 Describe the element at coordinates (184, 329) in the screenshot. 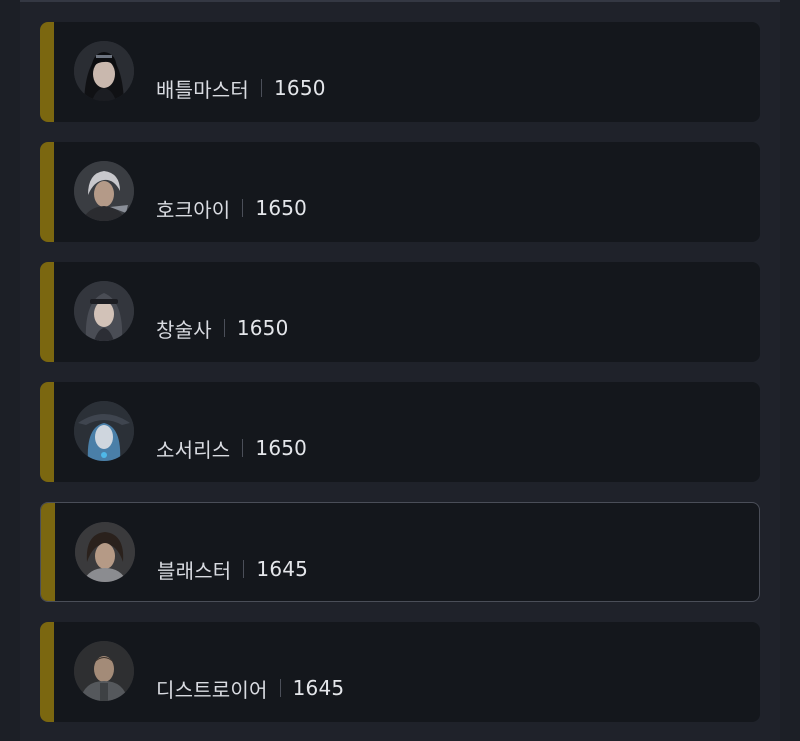

I see `class-name: 창술사` at that location.